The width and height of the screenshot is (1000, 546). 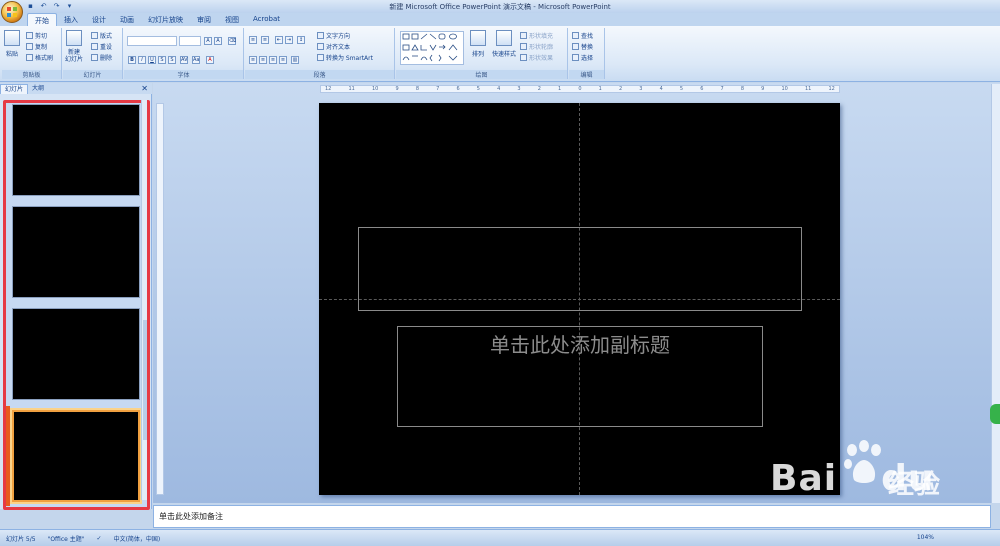 What do you see at coordinates (144, 88) in the screenshot?
I see `close-icon: ✕` at bounding box center [144, 88].